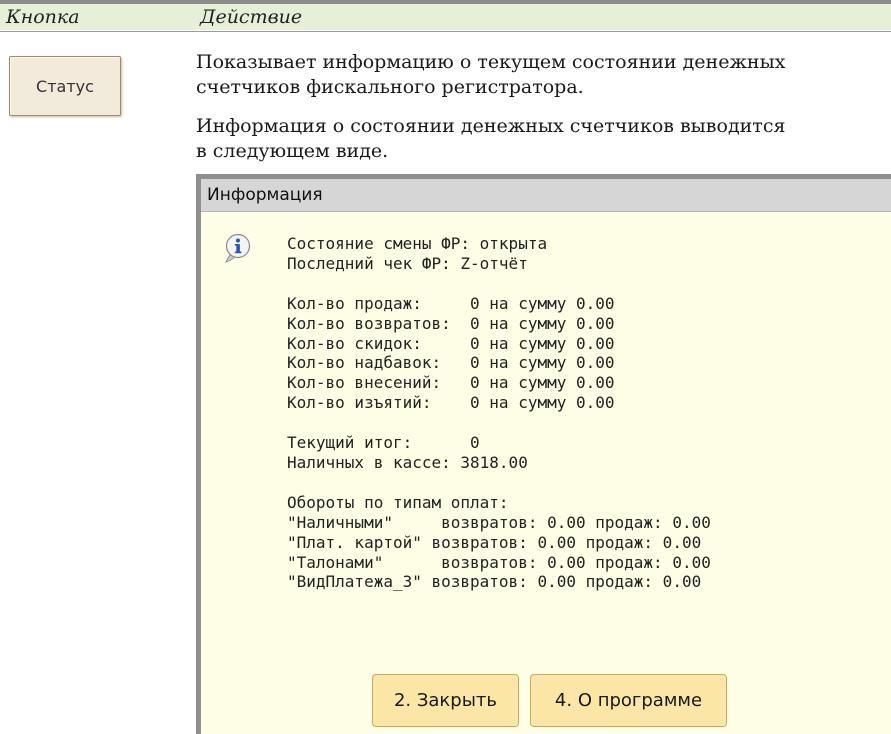 This screenshot has height=734, width=891. I want to click on report-line: Наличных в кассе: 3818.00, so click(407, 462).